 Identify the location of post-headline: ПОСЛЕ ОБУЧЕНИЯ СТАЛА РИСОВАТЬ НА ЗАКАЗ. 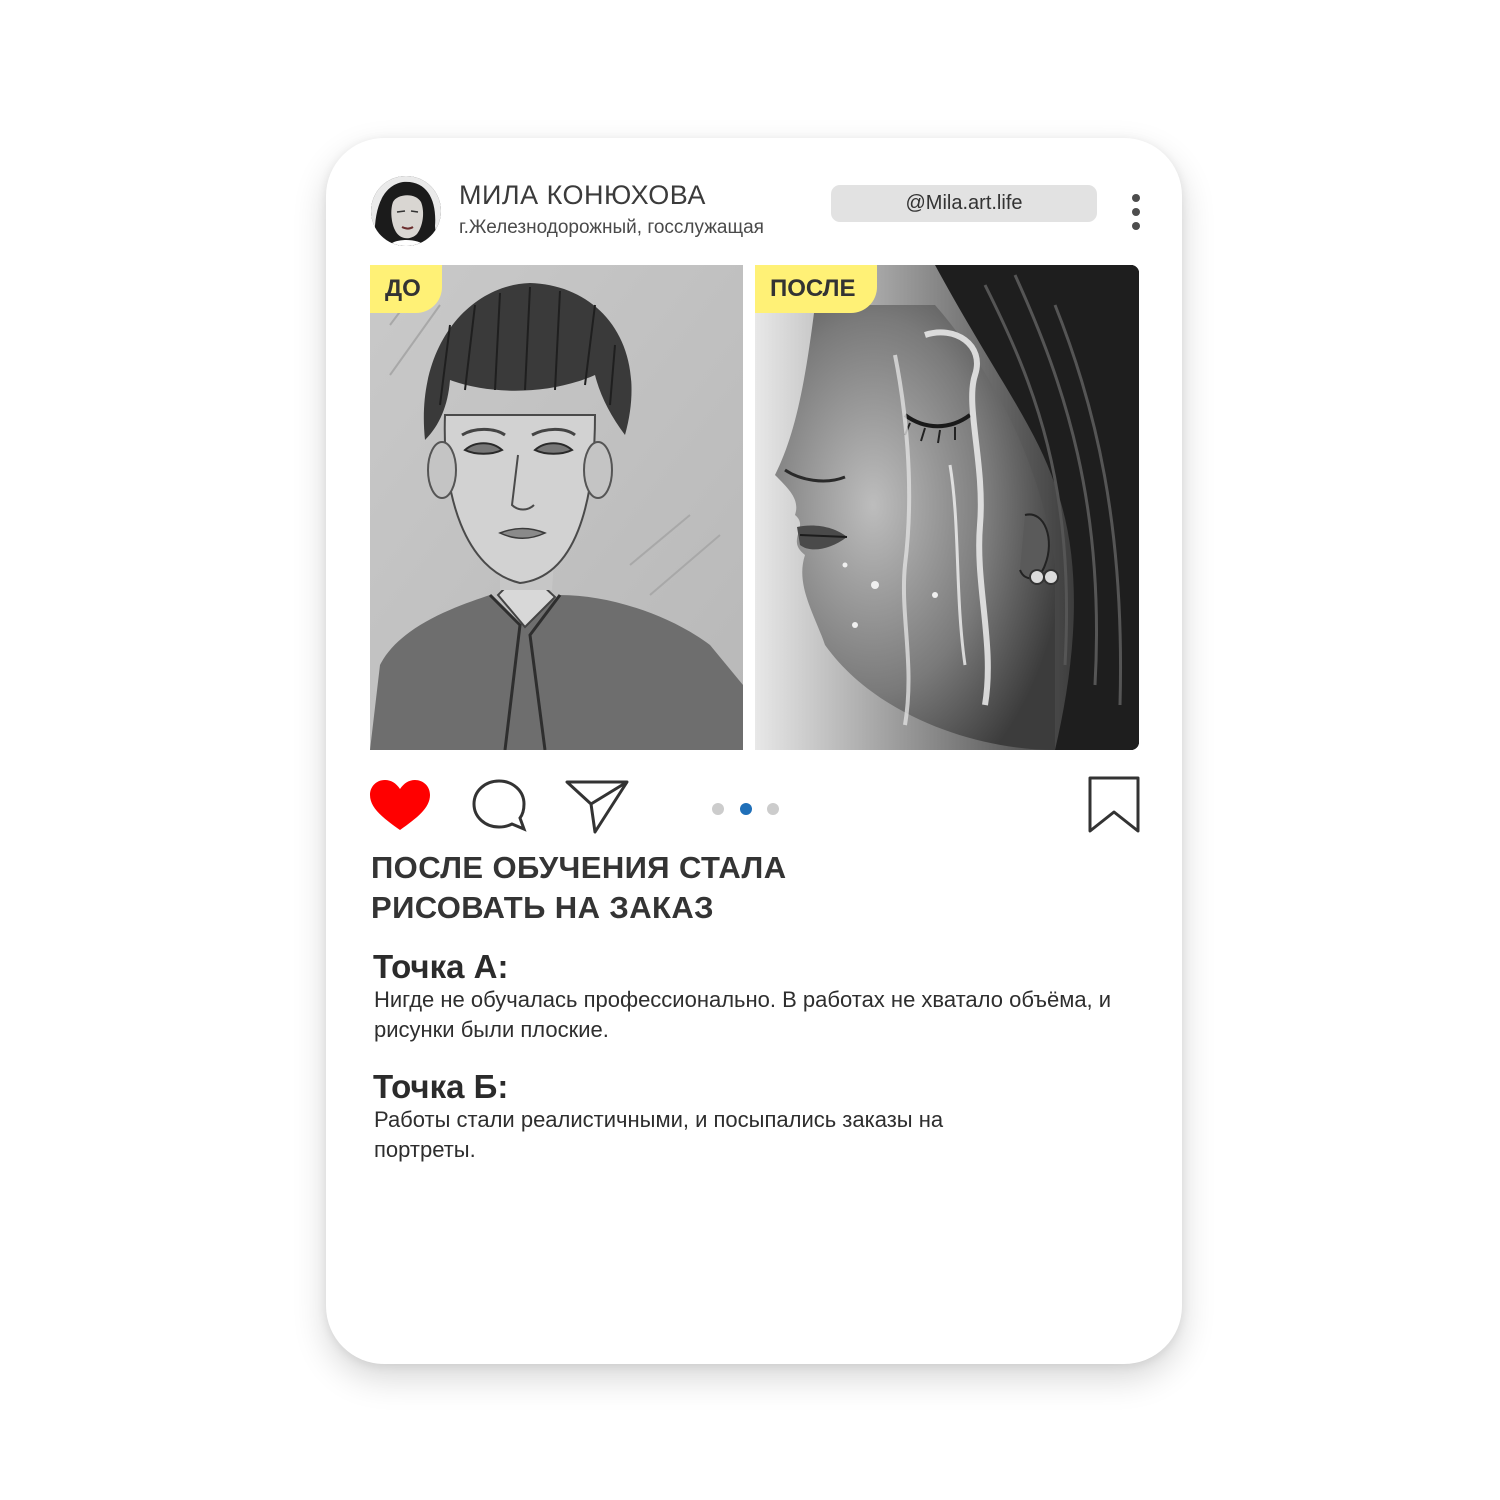
(631, 888).